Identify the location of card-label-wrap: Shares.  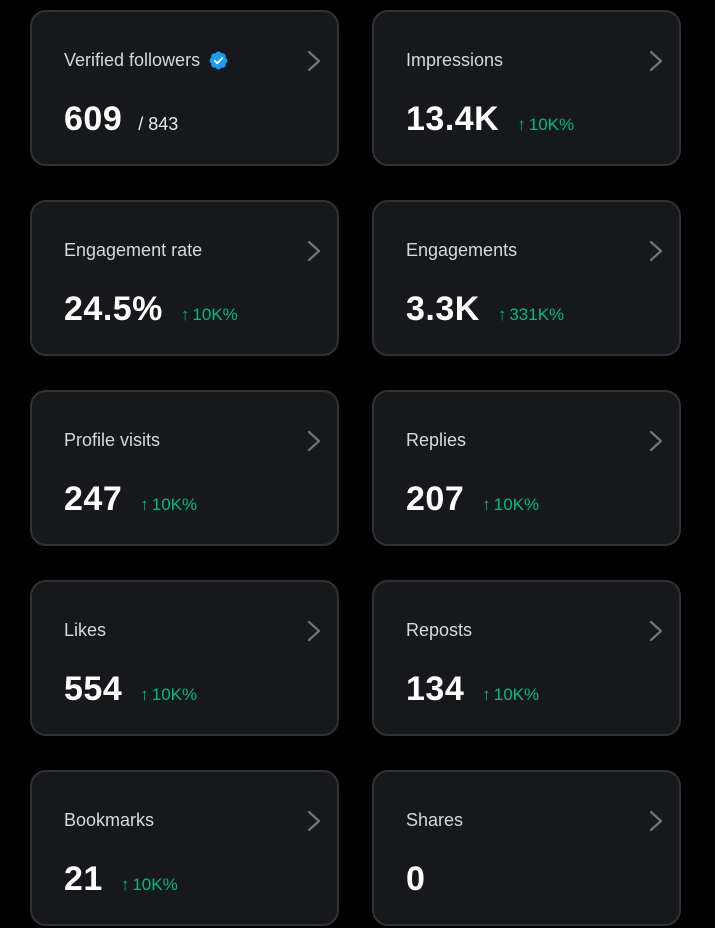
(434, 820).